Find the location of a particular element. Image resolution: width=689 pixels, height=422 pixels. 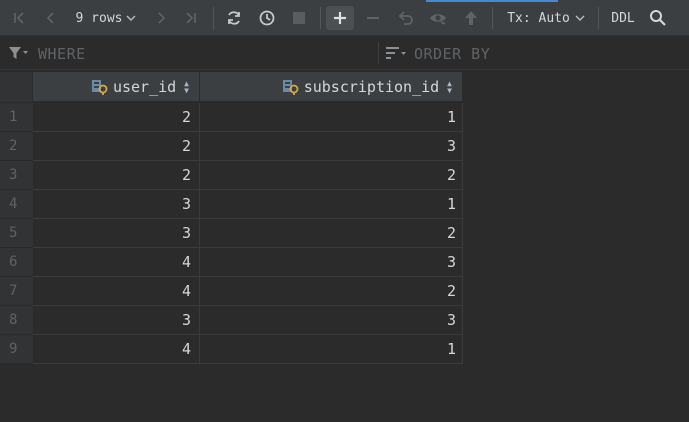

stop-button is located at coordinates (299, 18).